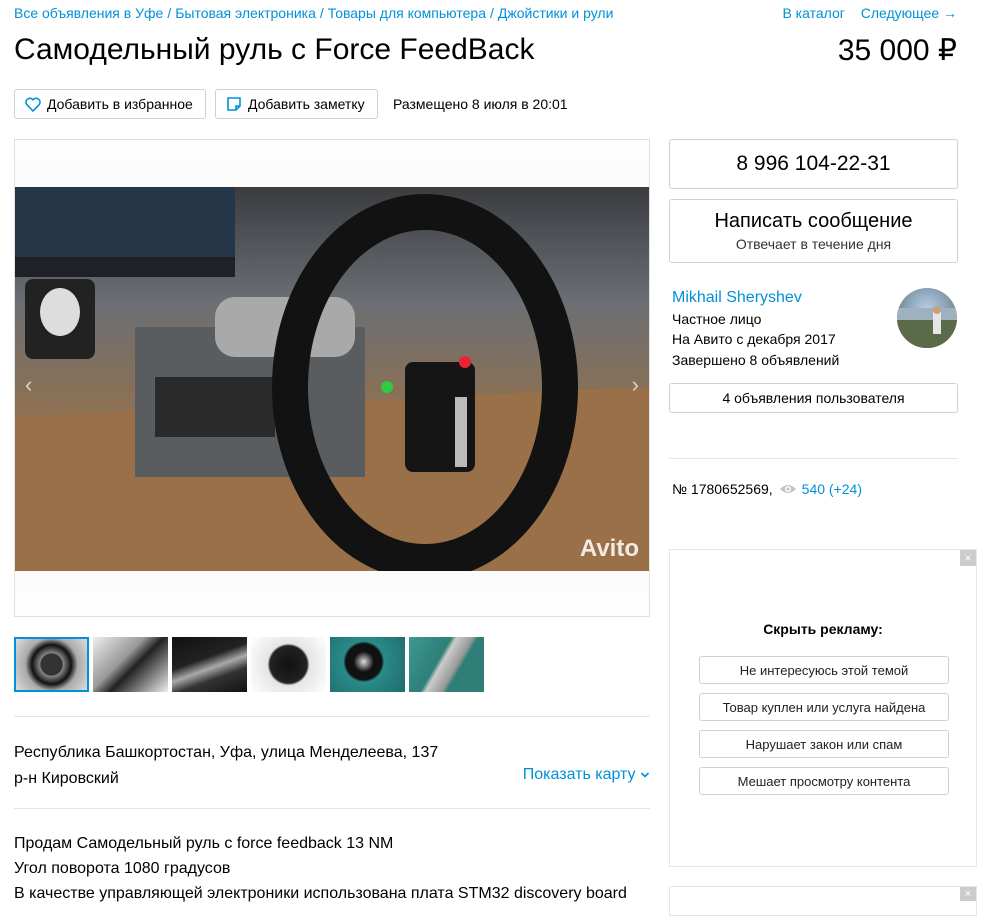 The image size is (997, 916). Describe the element at coordinates (754, 339) in the screenshot. I see `seller-since: На Авито с декабря 2017` at that location.